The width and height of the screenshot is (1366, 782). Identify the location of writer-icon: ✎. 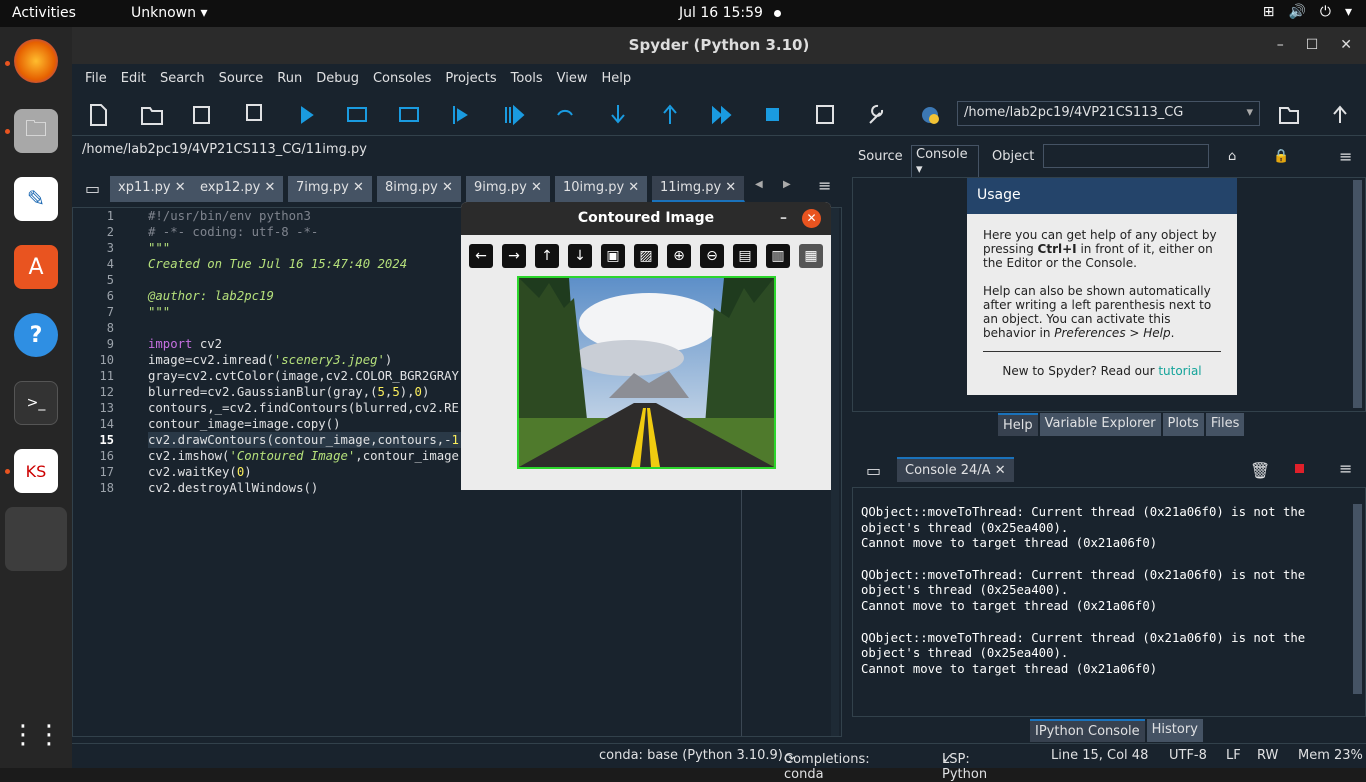
(36, 199).